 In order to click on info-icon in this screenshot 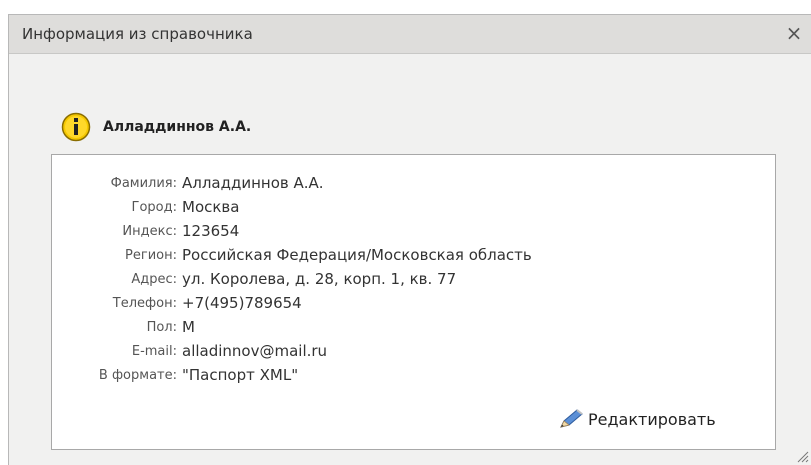, I will do `click(76, 127)`.